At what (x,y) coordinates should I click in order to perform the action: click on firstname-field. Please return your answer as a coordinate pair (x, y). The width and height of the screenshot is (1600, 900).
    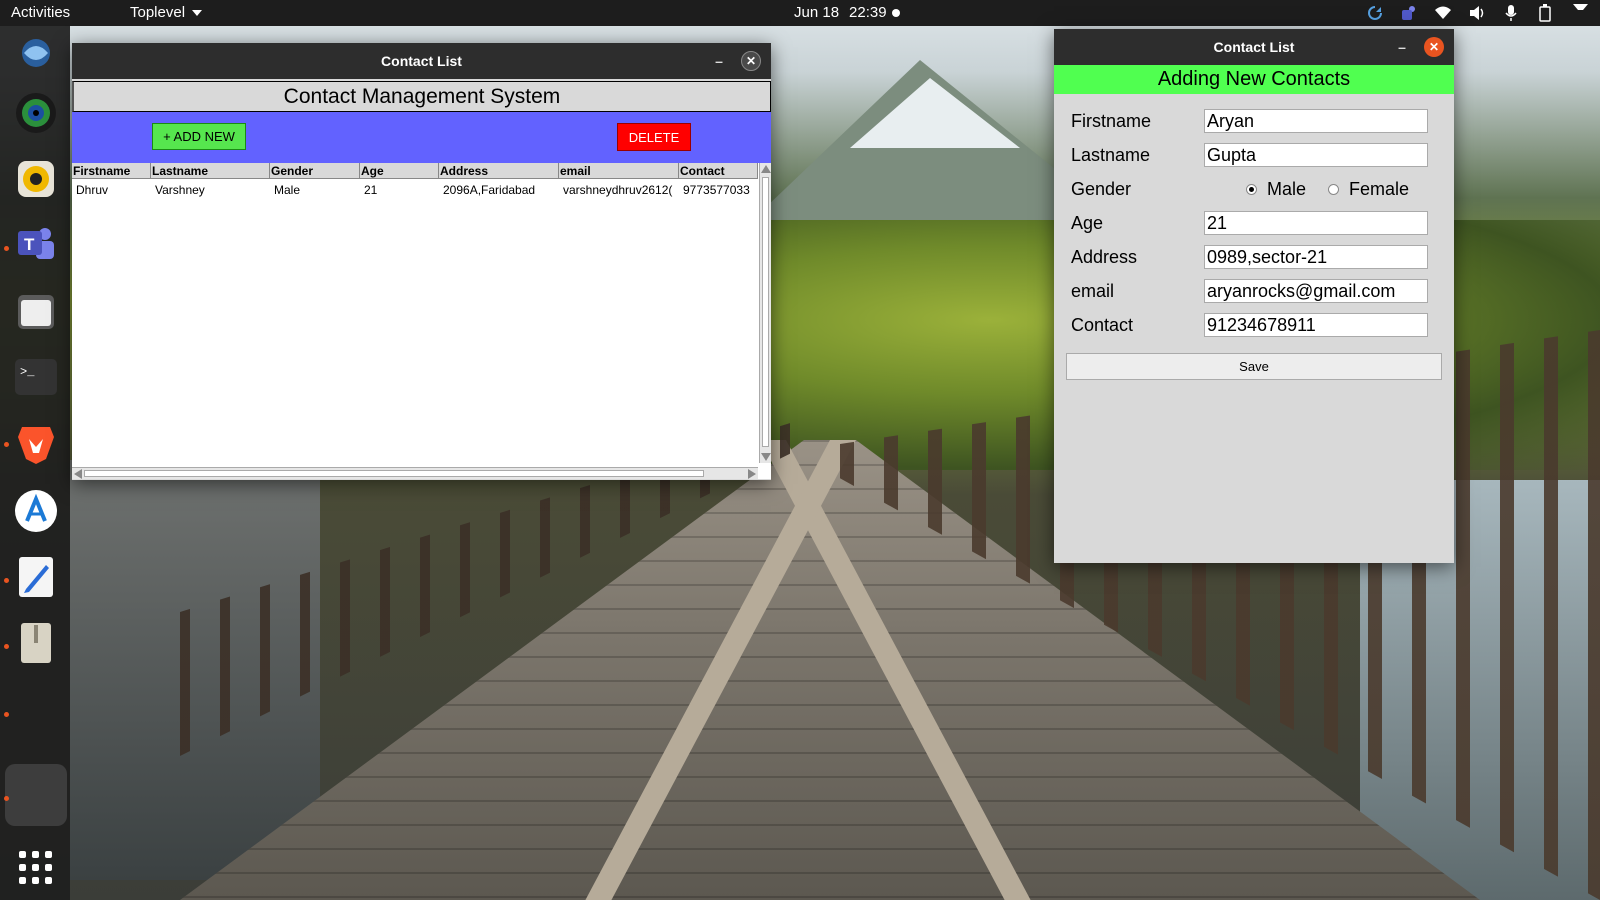
    Looking at the image, I should click on (1316, 121).